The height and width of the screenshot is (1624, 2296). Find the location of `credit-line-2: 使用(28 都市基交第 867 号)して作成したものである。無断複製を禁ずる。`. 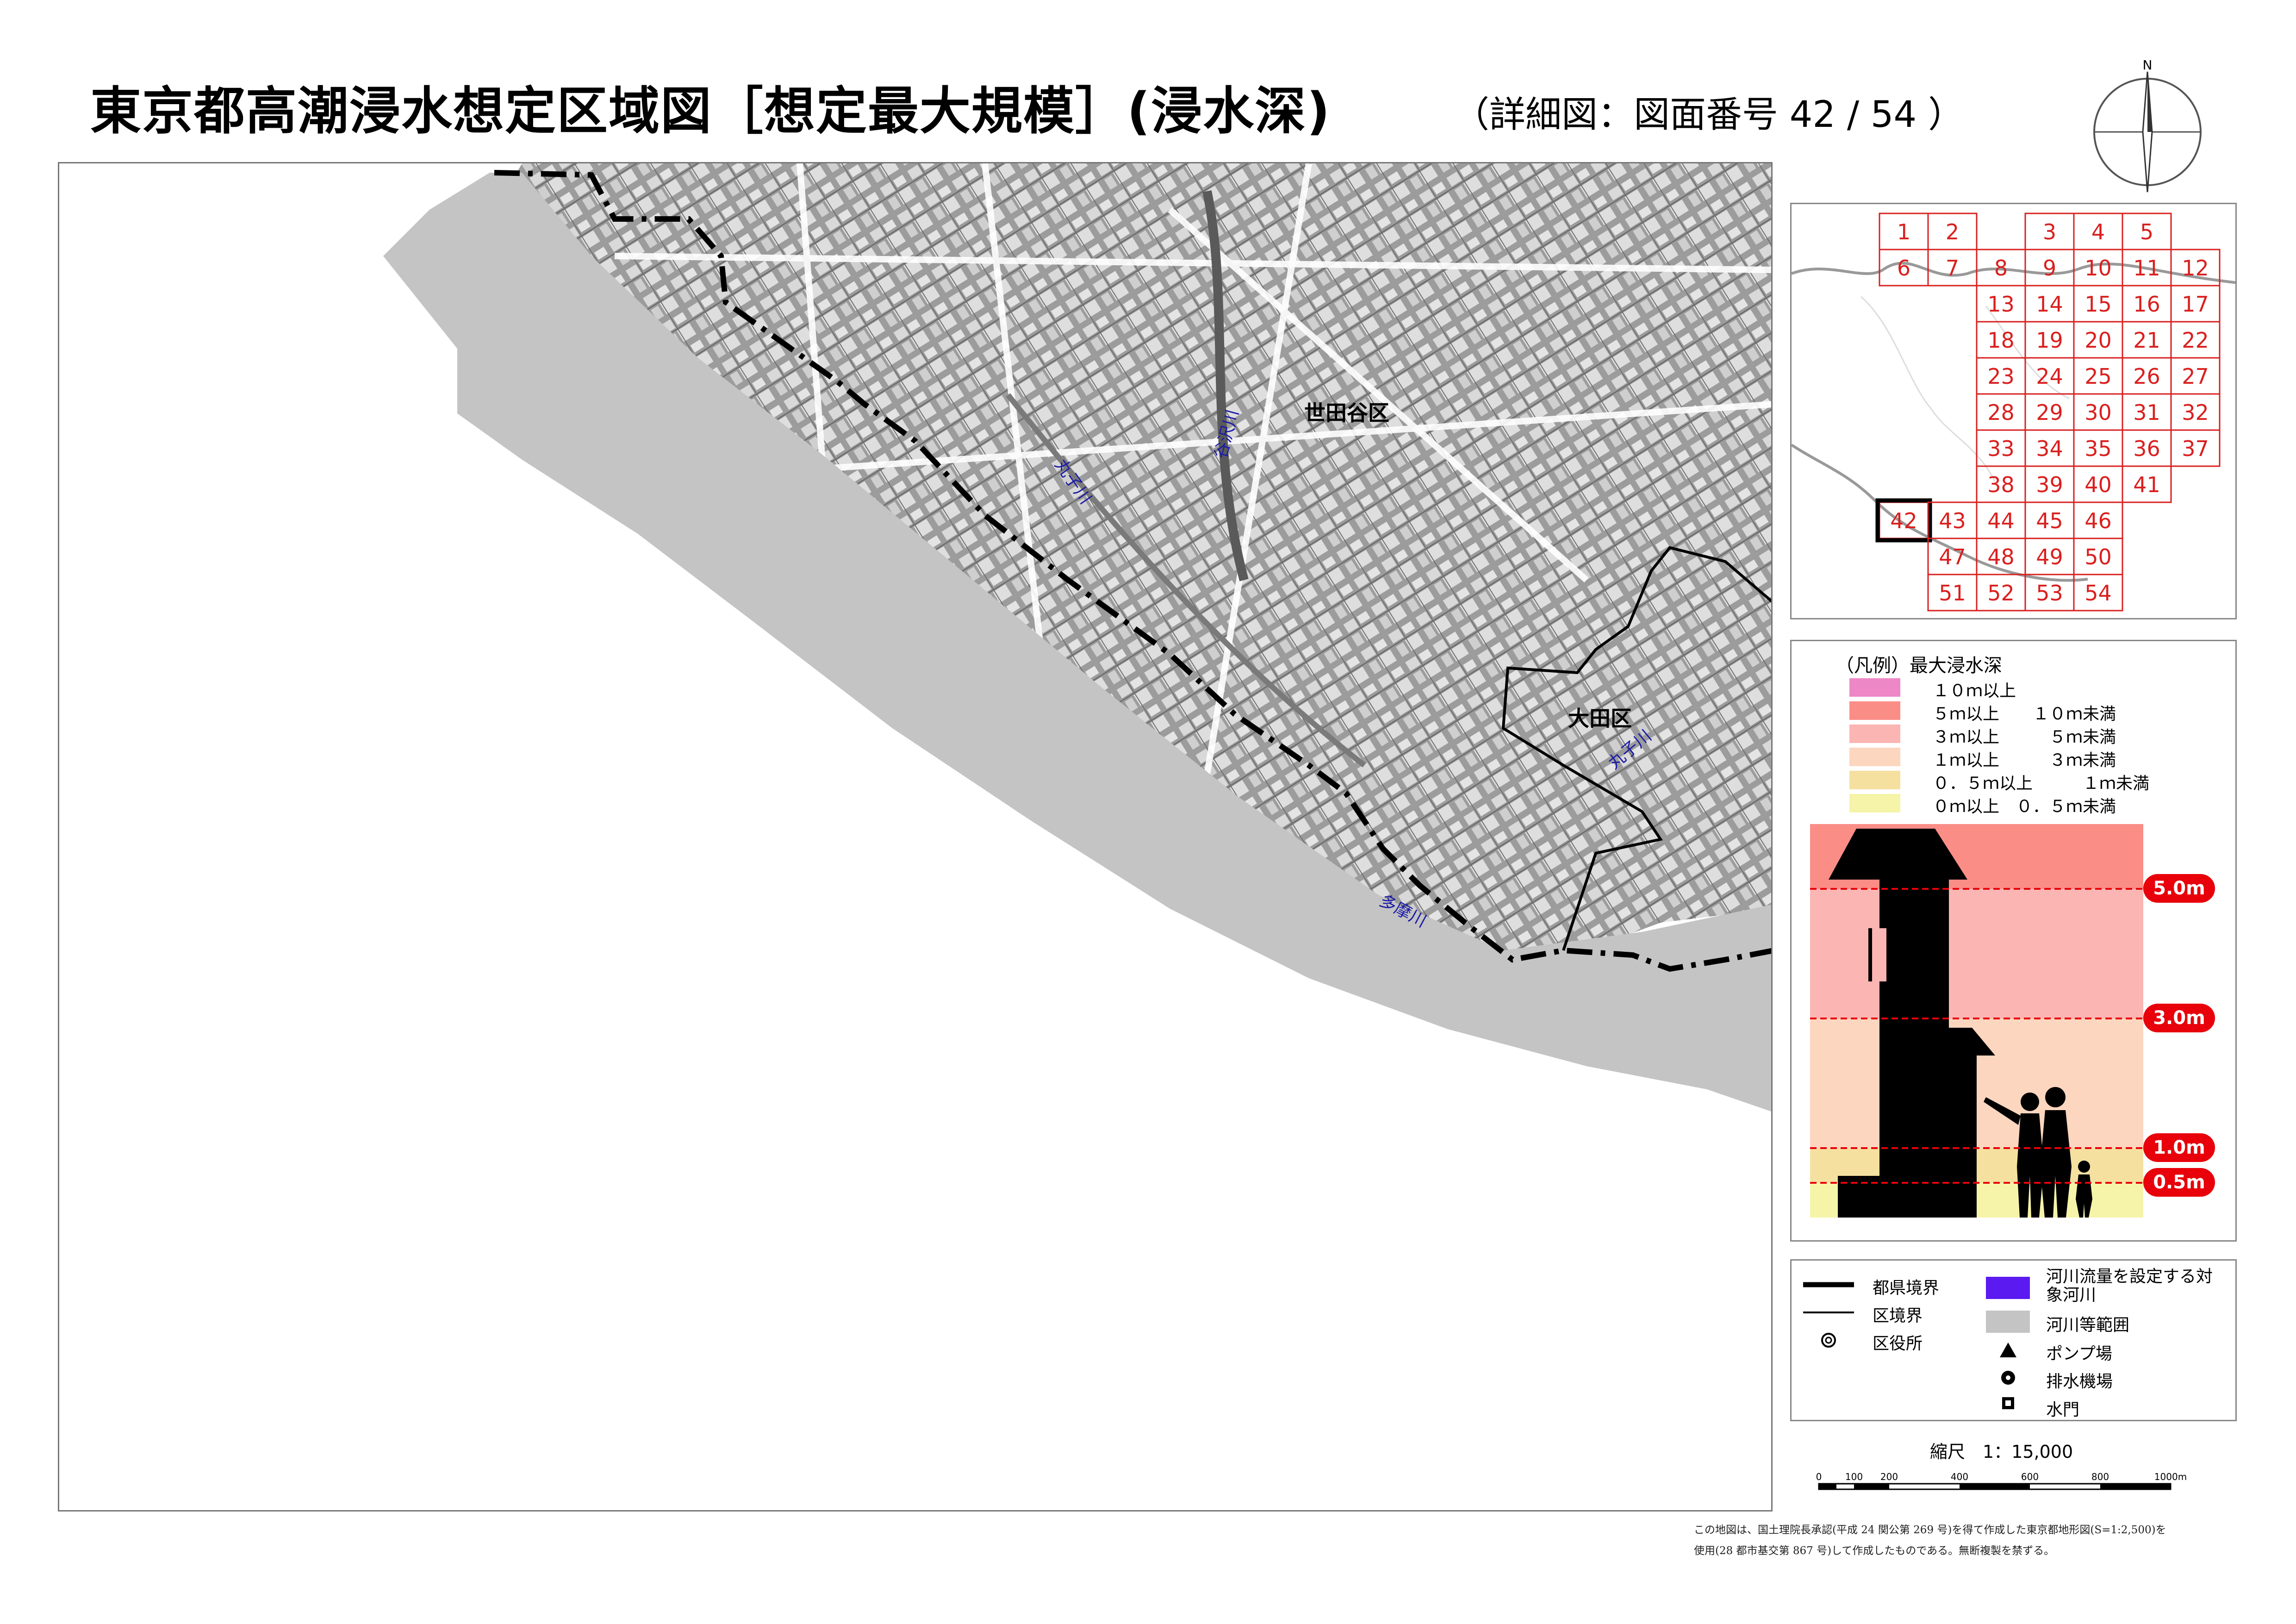

credit-line-2: 使用(28 都市基交第 867 号)して作成したものである。無断複製を禁ずる。 is located at coordinates (1874, 1551).